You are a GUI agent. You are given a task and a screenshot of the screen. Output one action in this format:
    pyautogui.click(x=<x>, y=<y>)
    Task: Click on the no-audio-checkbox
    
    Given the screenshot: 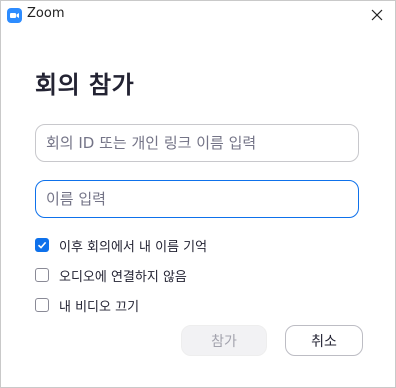 What is the action you would take?
    pyautogui.click(x=42, y=275)
    